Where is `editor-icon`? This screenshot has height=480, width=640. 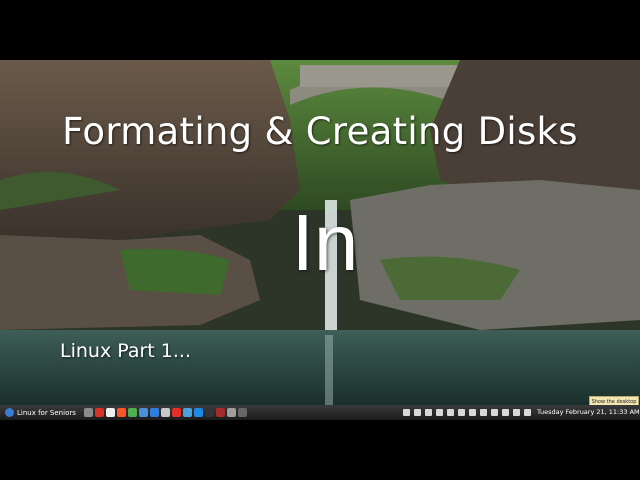
editor-icon is located at coordinates (198, 412).